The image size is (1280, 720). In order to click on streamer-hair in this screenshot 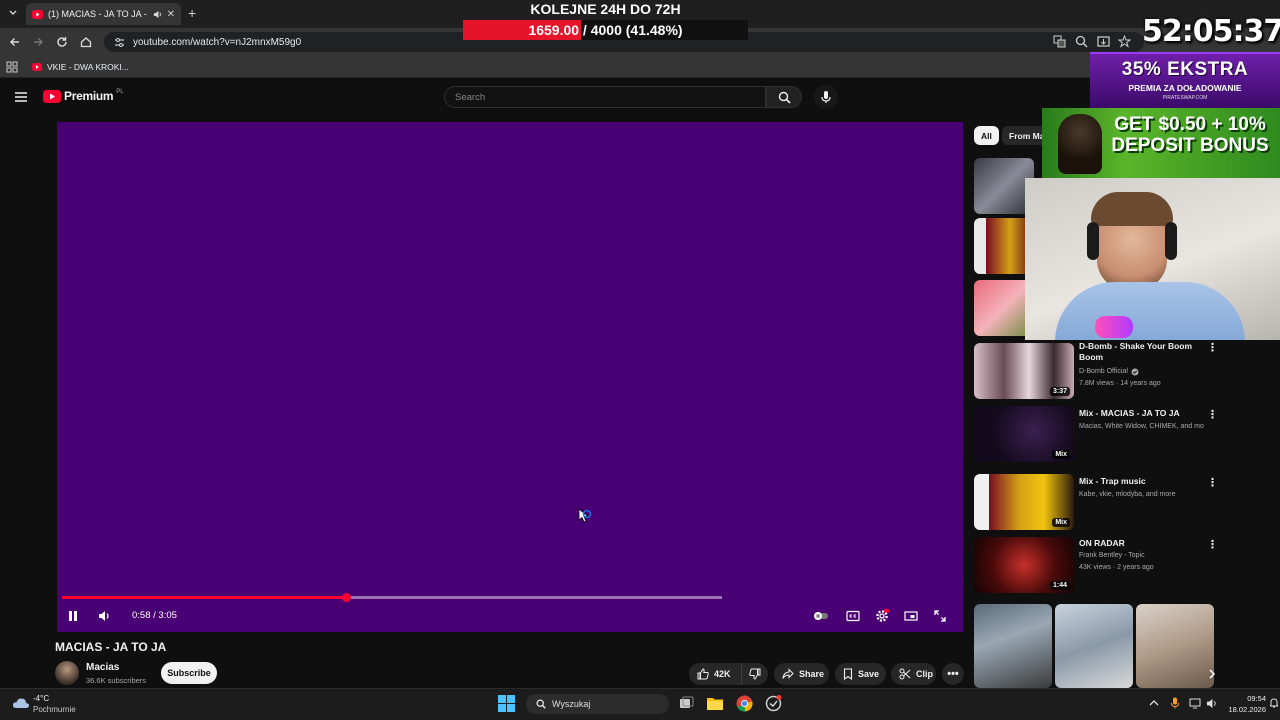, I will do `click(1132, 209)`.